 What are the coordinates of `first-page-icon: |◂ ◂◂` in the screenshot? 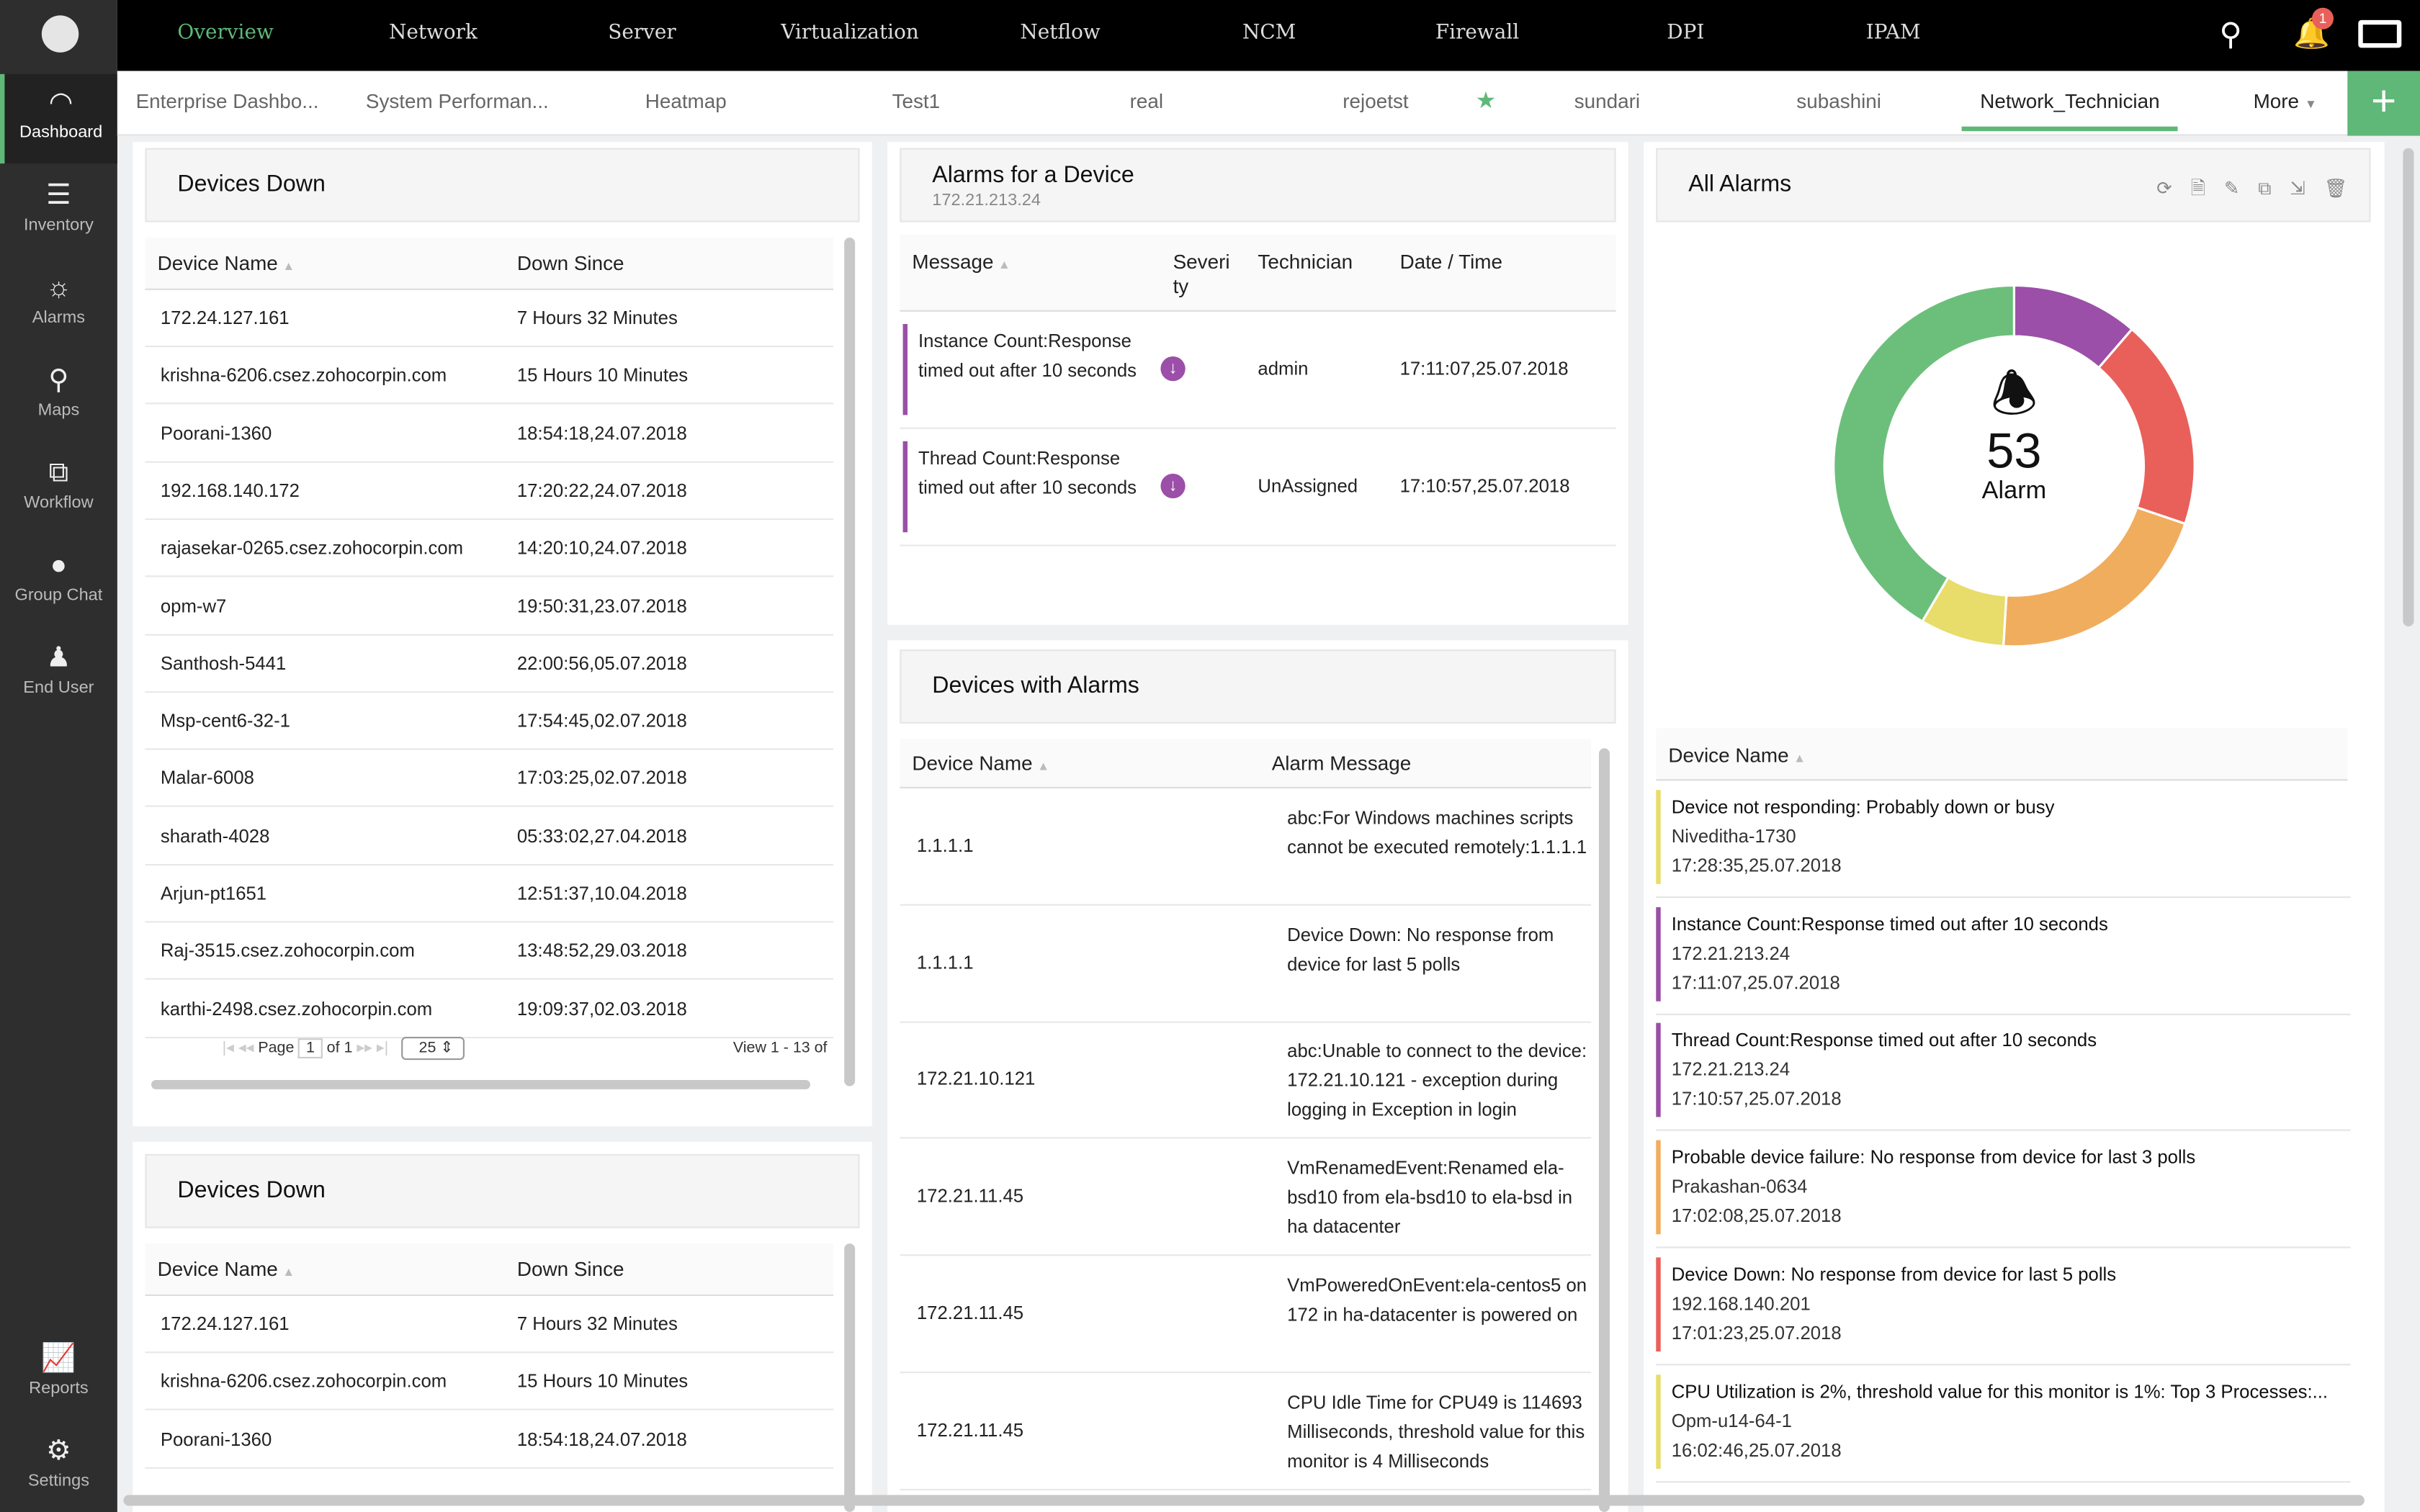 It's located at (238, 1048).